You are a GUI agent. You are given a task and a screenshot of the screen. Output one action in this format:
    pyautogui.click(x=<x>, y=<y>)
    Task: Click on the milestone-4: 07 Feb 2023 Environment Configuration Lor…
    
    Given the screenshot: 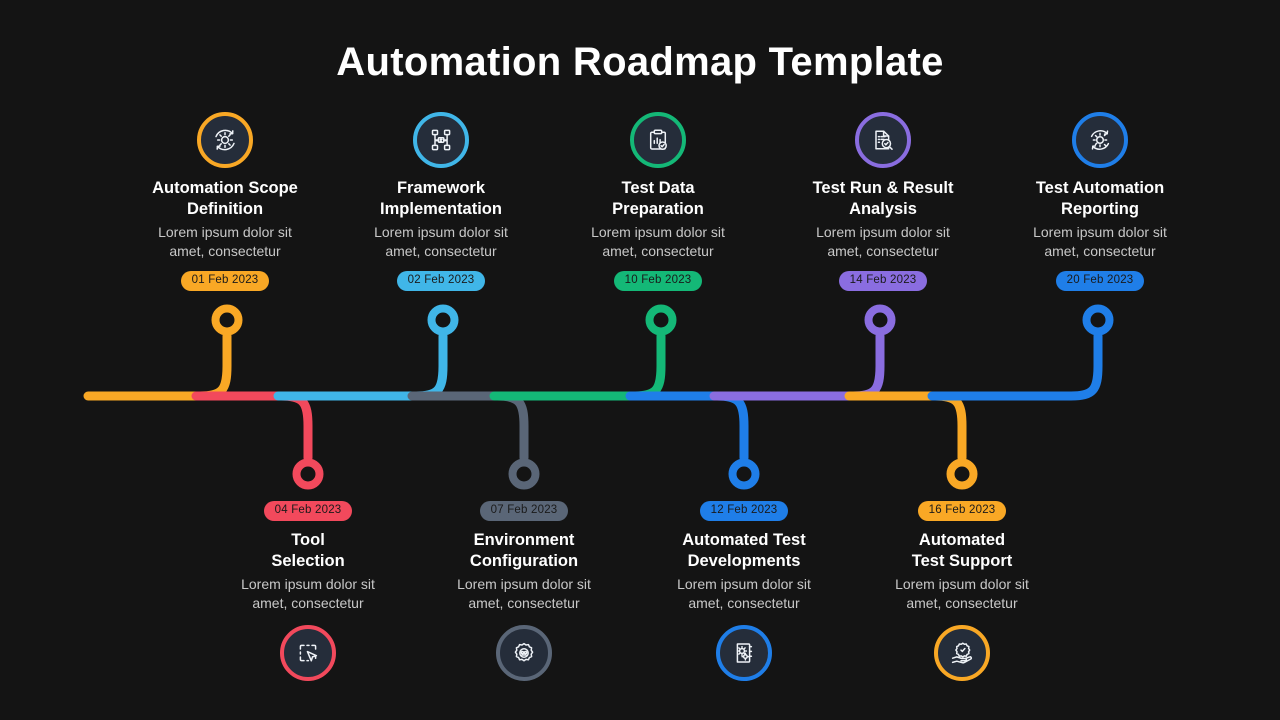 What is the action you would take?
    pyautogui.click(x=524, y=590)
    